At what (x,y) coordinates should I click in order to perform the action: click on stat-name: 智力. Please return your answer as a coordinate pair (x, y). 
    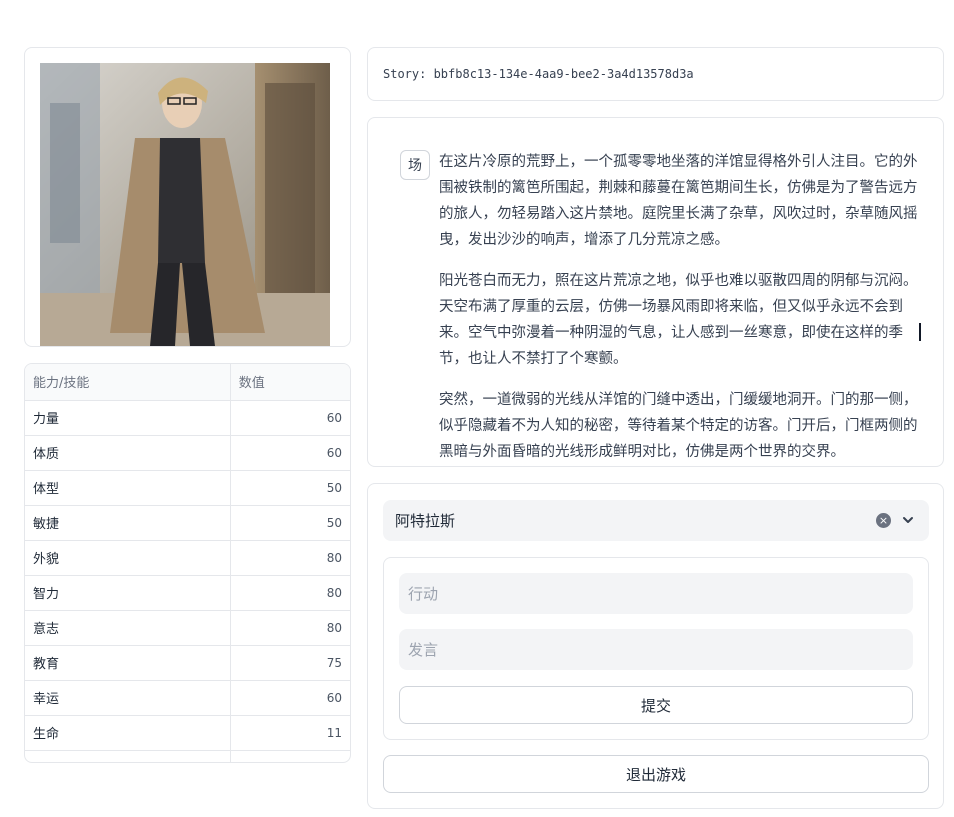
    Looking at the image, I should click on (128, 593).